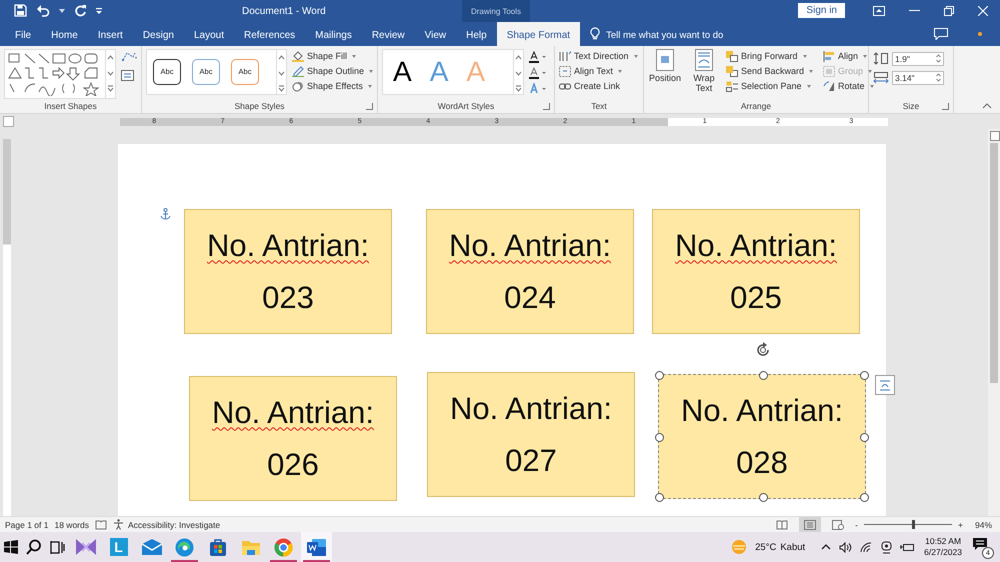 The height and width of the screenshot is (562, 1000). Describe the element at coordinates (20, 11) in the screenshot. I see `save-icon` at that location.